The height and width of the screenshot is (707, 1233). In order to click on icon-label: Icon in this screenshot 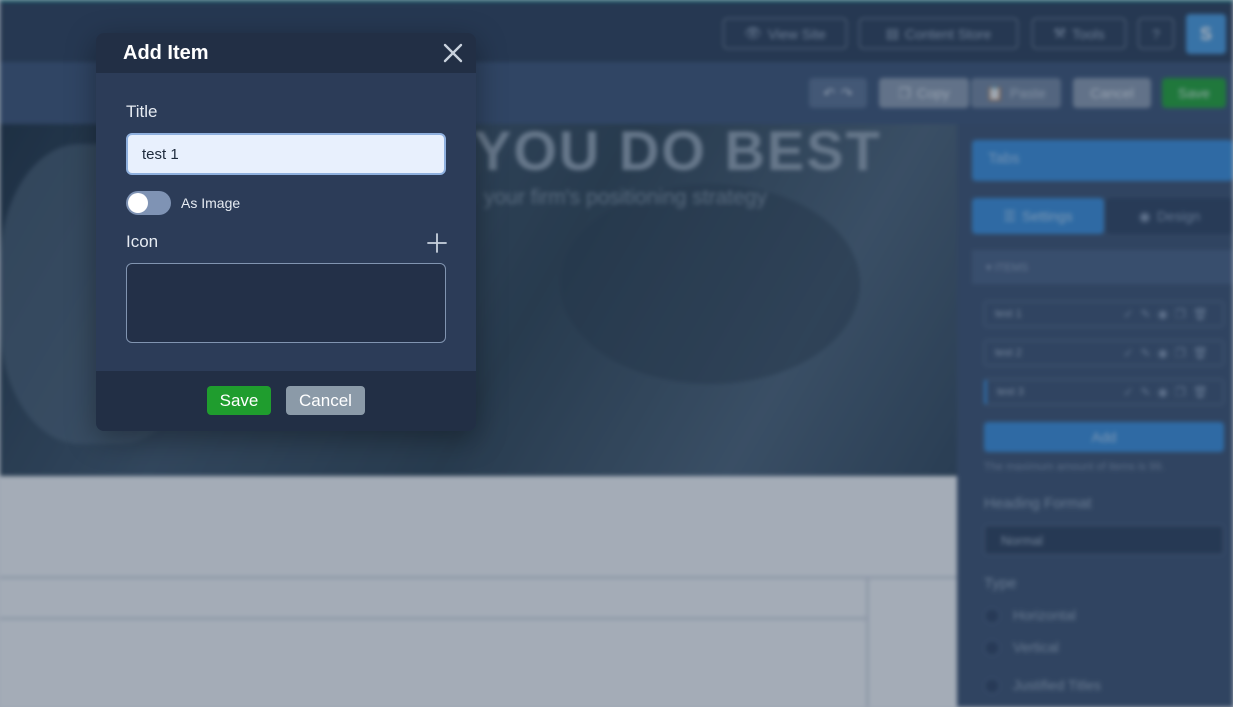, I will do `click(142, 241)`.